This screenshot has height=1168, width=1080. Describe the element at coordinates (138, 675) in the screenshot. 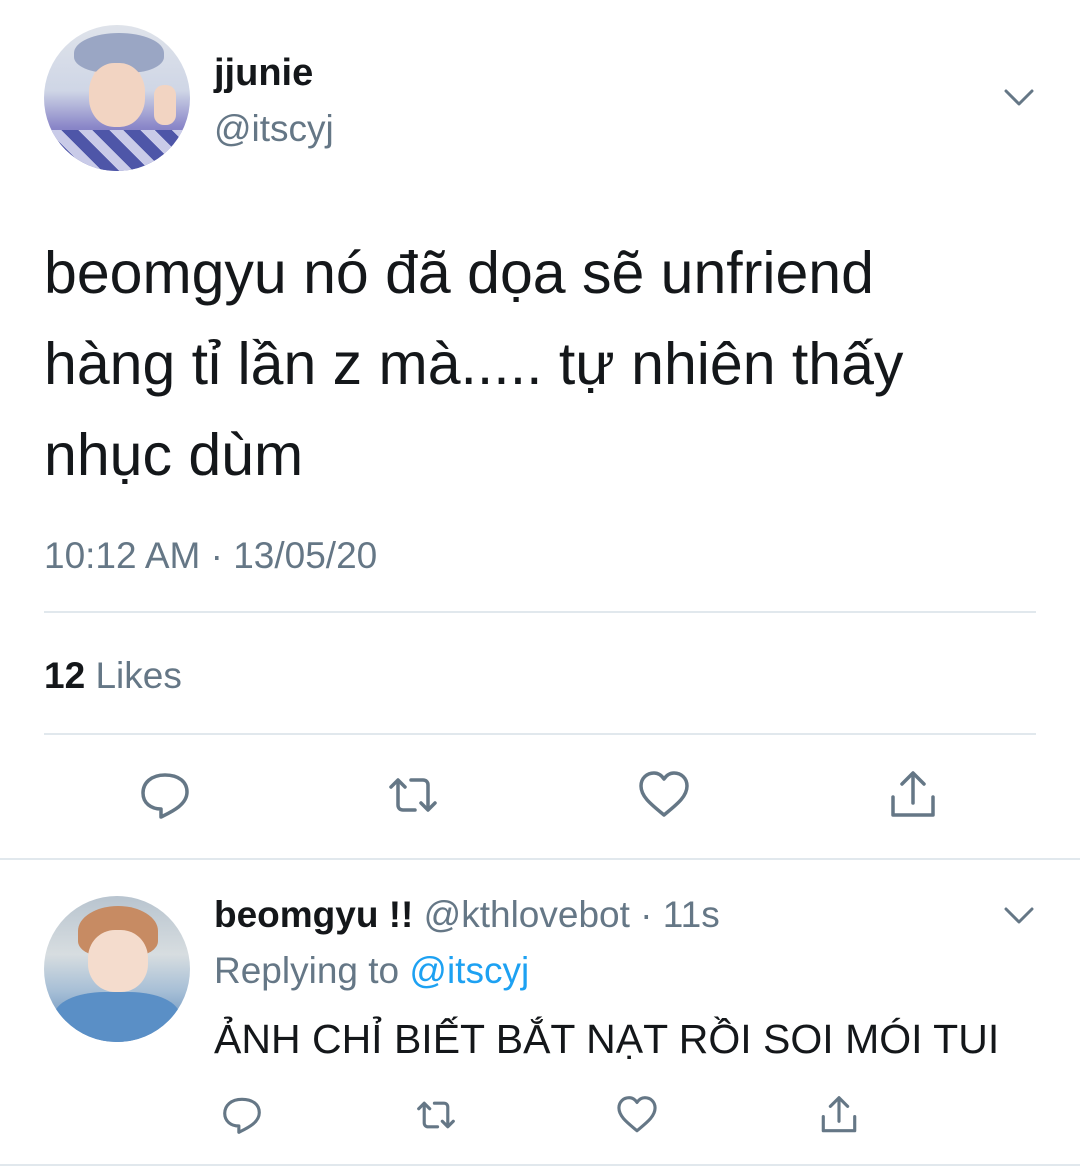

I see `likes-label: Likes` at that location.